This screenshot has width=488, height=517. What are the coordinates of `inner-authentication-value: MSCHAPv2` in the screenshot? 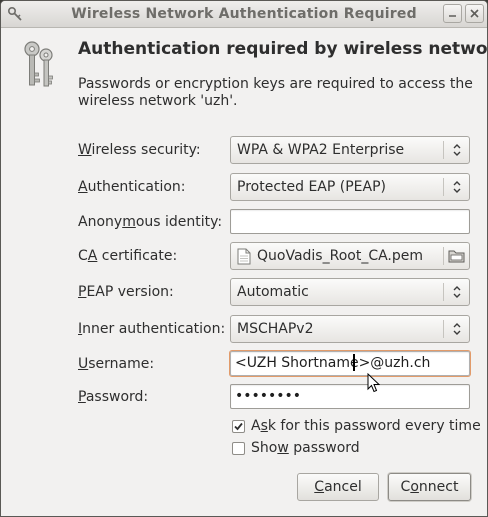 It's located at (275, 329).